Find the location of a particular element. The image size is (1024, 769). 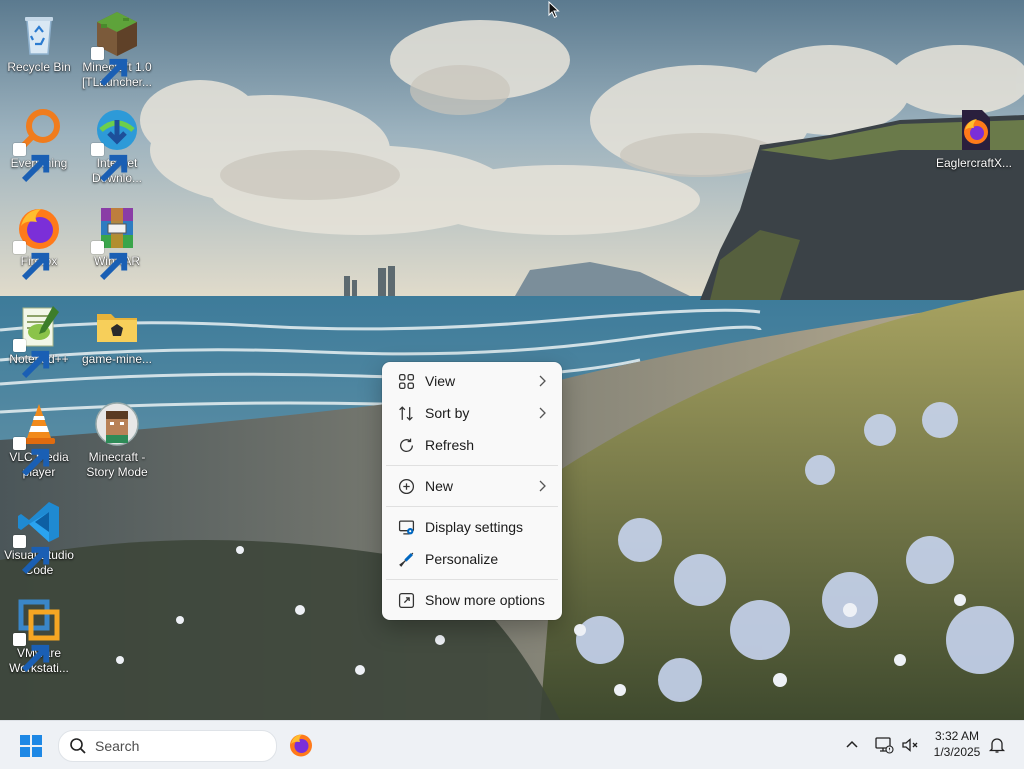

minecraft-icon is located at coordinates (116, 48).